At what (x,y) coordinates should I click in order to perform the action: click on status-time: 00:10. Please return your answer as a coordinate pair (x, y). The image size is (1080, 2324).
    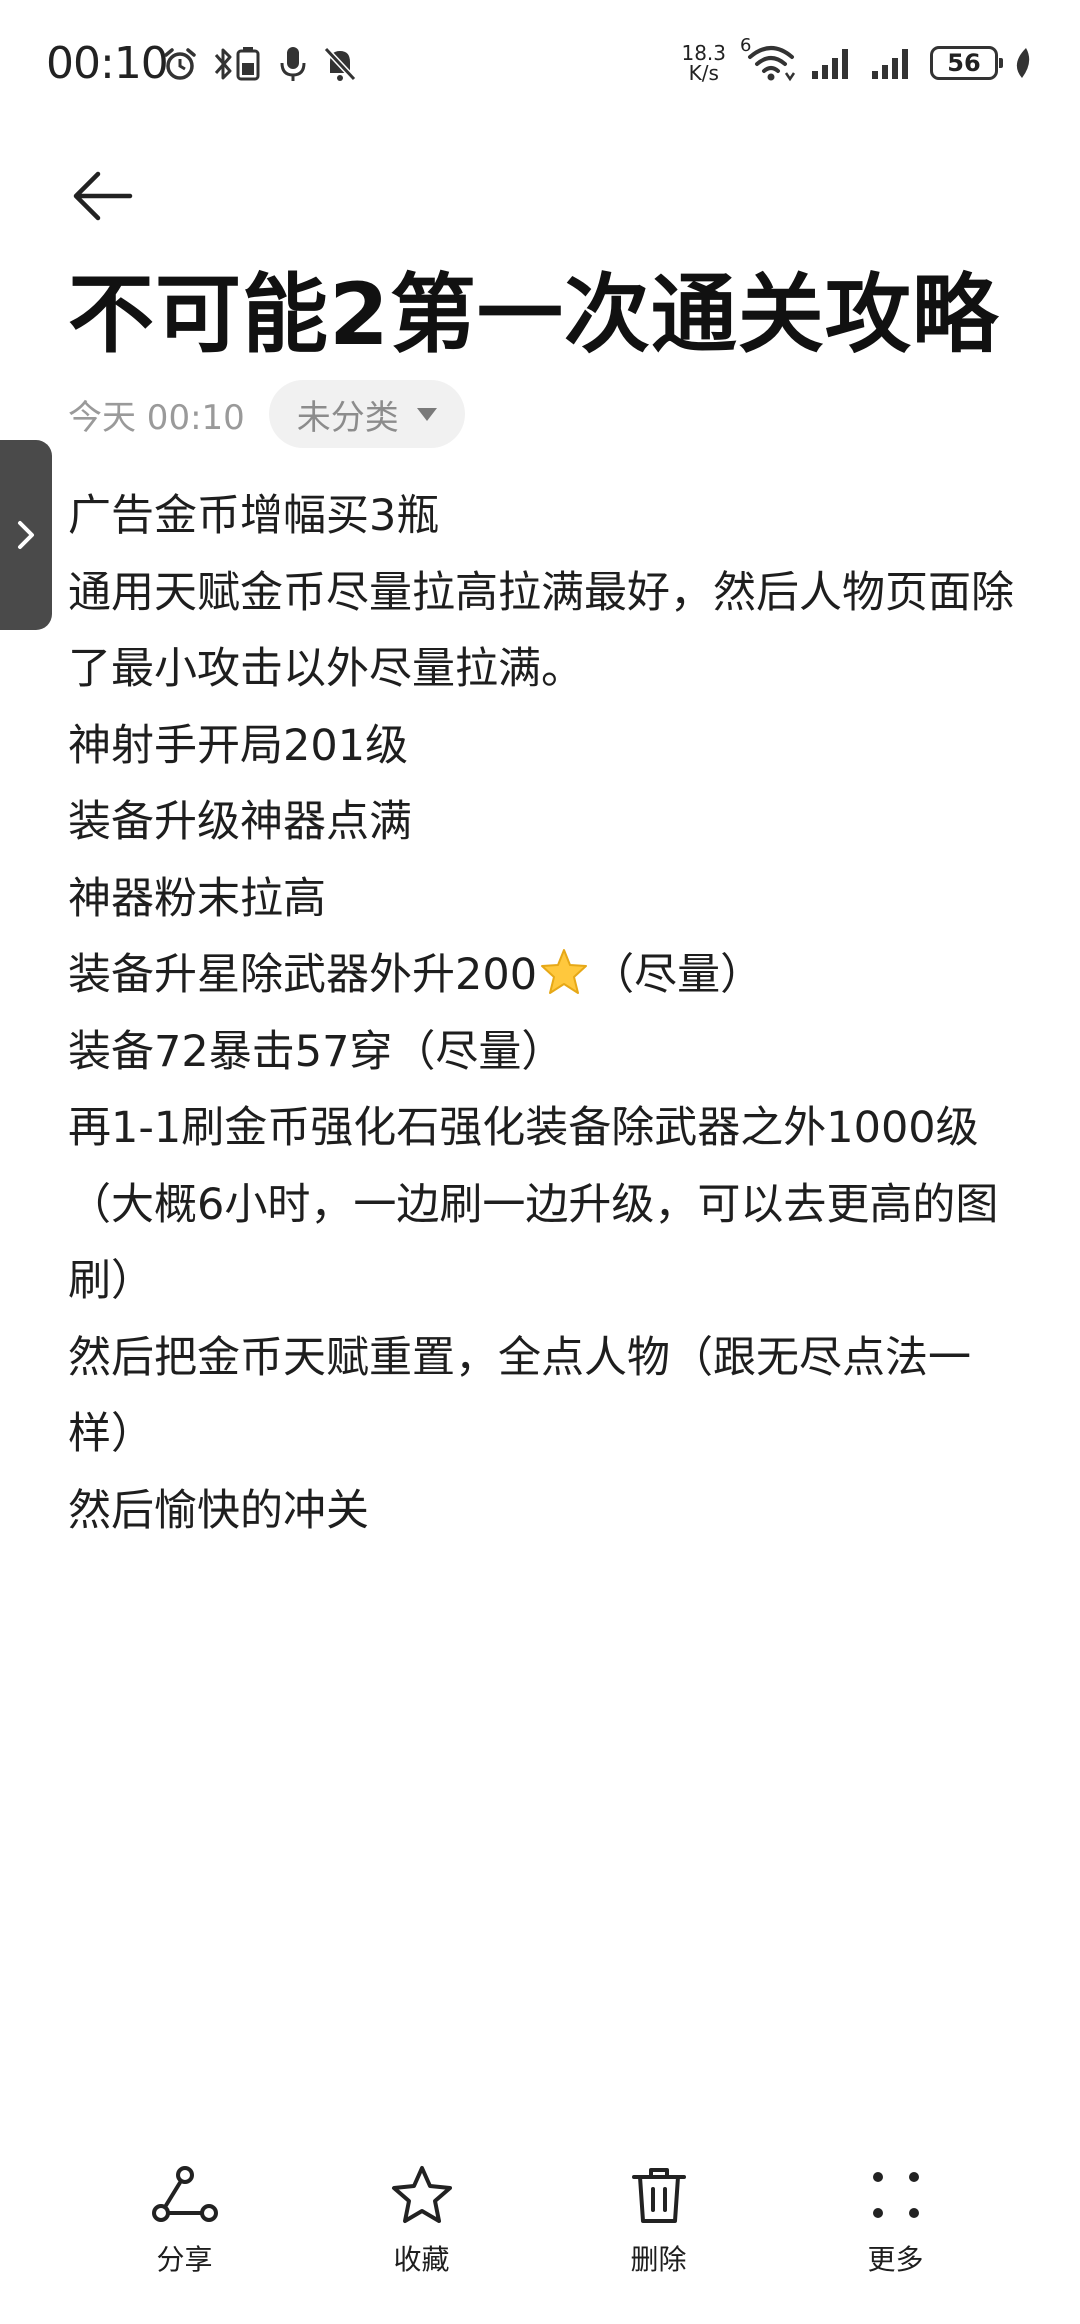
    Looking at the image, I should click on (107, 63).